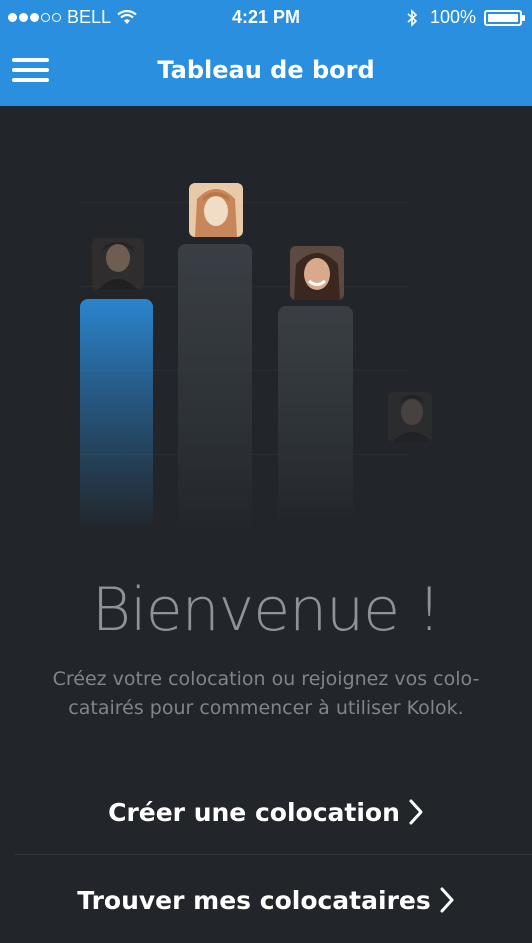 Image resolution: width=532 pixels, height=943 pixels. Describe the element at coordinates (266, 610) in the screenshot. I see `welcome-title: Bienvenue !` at that location.